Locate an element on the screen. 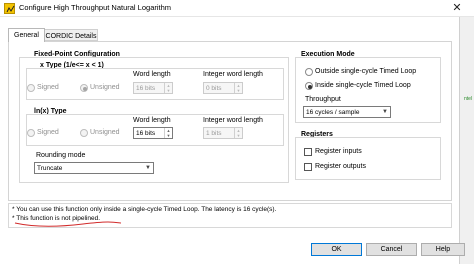  help-button: Help is located at coordinates (443, 249).